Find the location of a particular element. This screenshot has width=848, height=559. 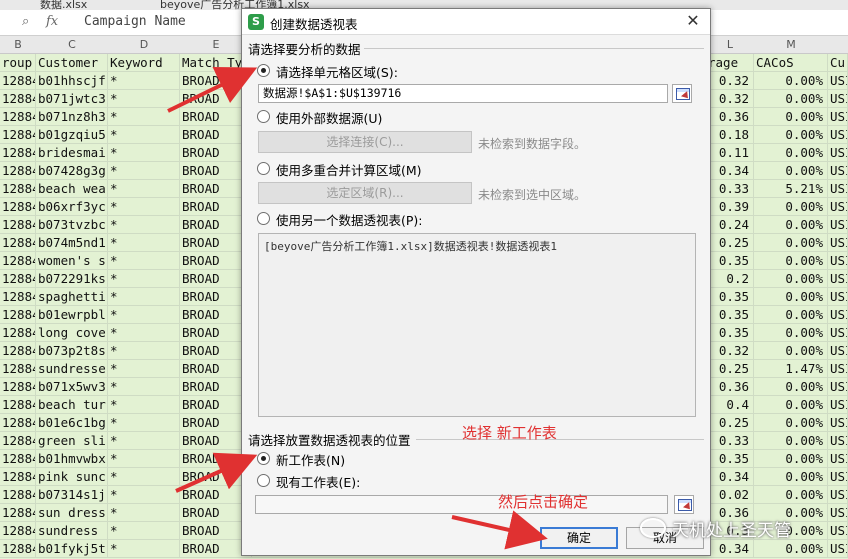

table-cell: 0.25 is located at coordinates (730, 423).